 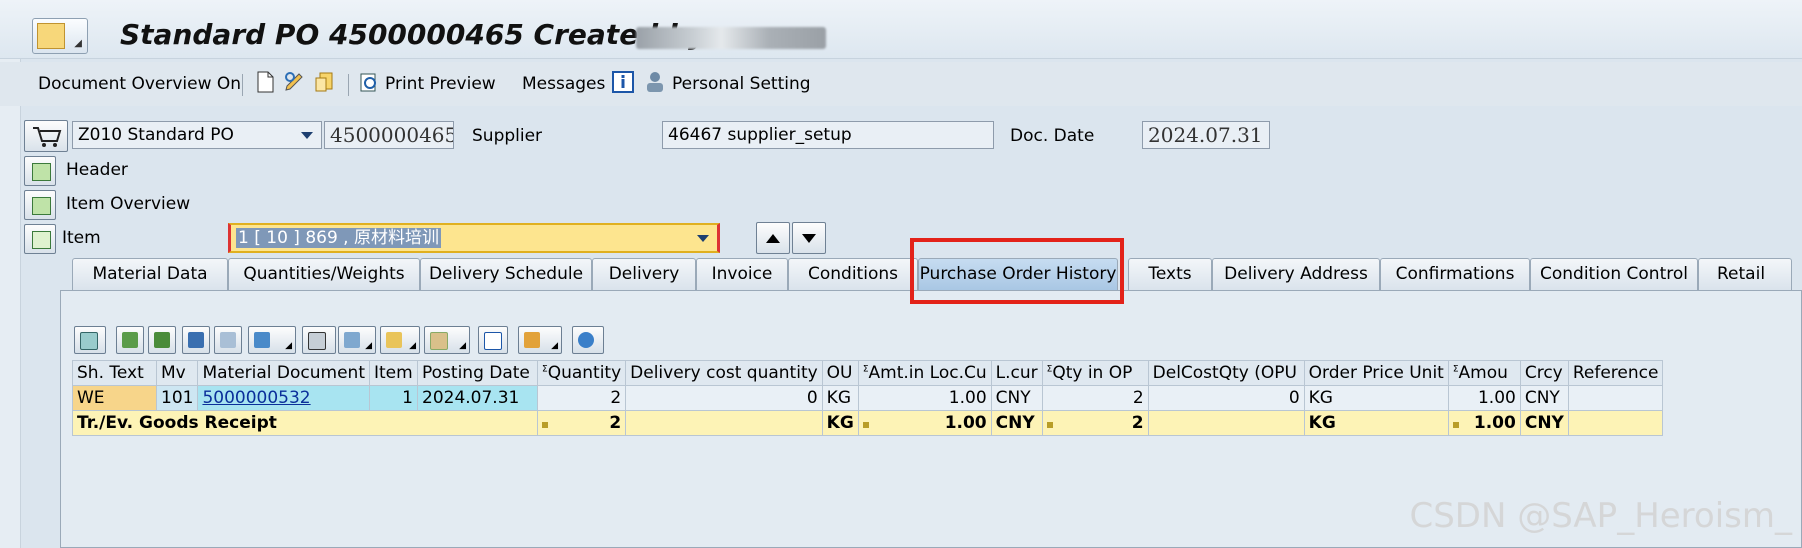 I want to click on refresh-button, so click(x=588, y=340).